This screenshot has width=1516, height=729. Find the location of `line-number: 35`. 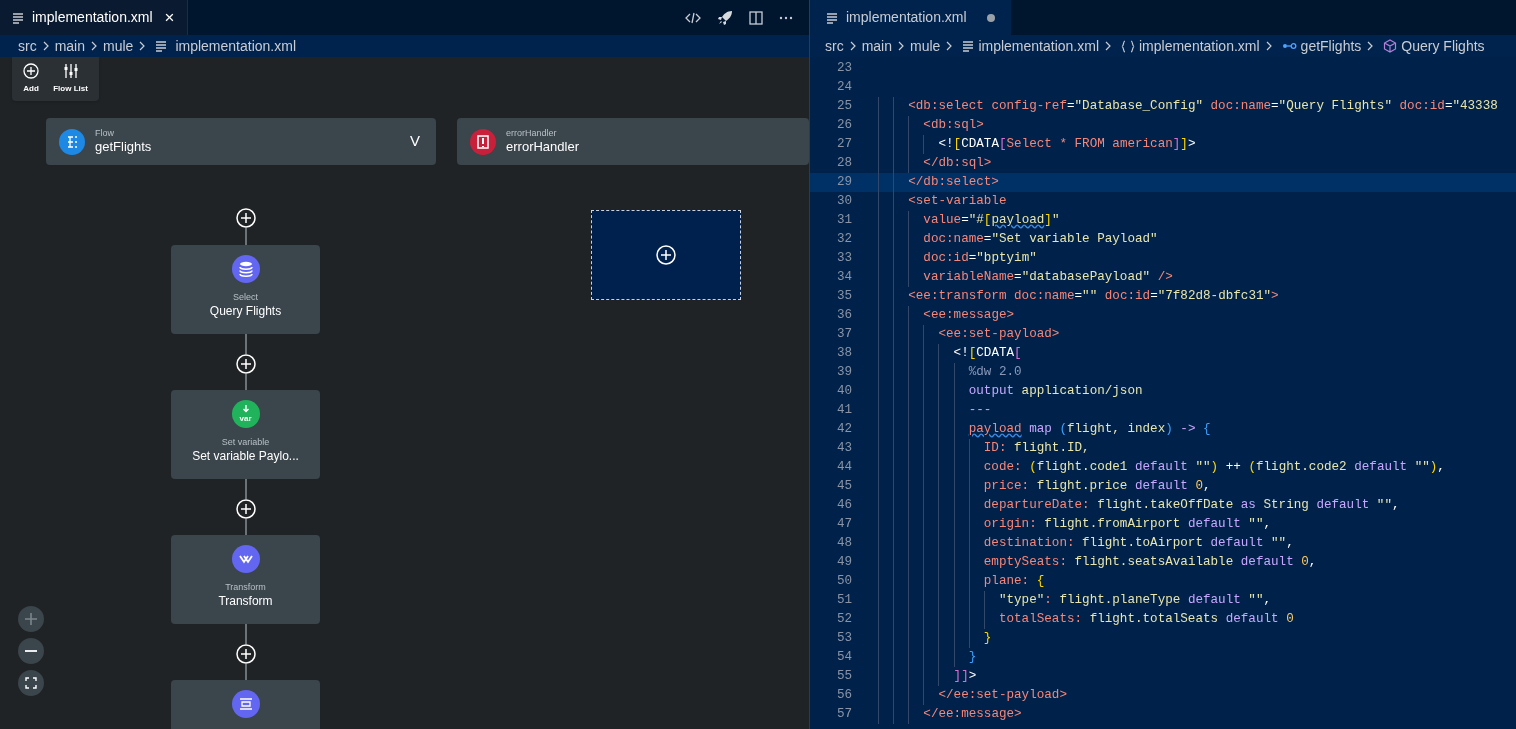

line-number: 35 is located at coordinates (843, 297).